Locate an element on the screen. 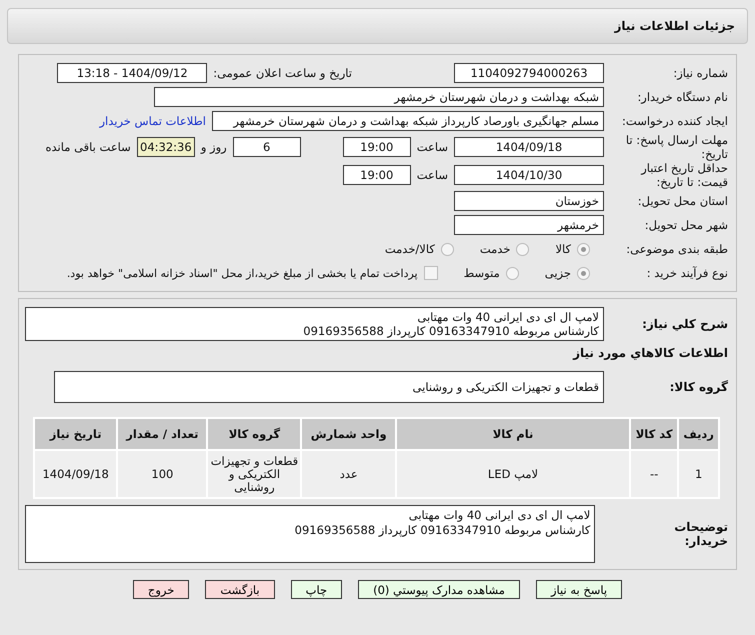 The image size is (755, 635). table-cell: لامپ LED is located at coordinates (513, 474).